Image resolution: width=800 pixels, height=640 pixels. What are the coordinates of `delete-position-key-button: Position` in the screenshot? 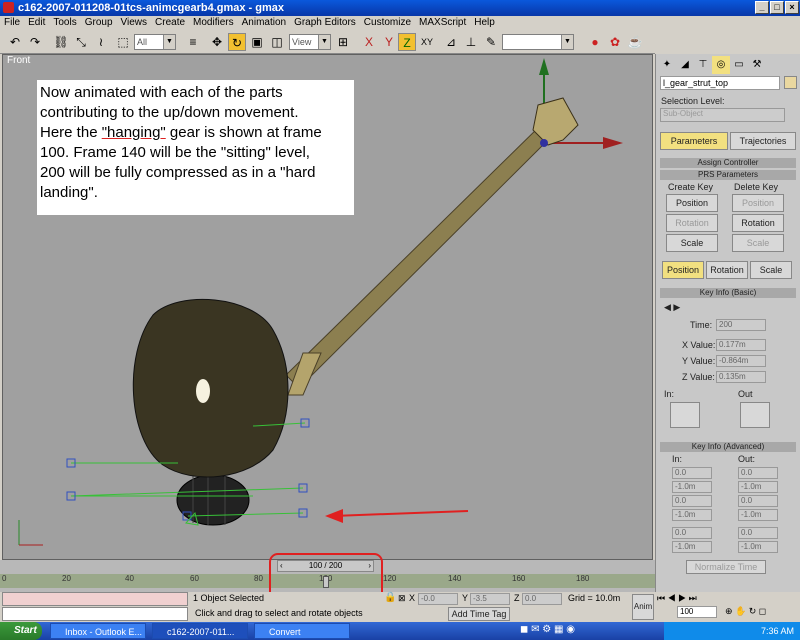 It's located at (758, 203).